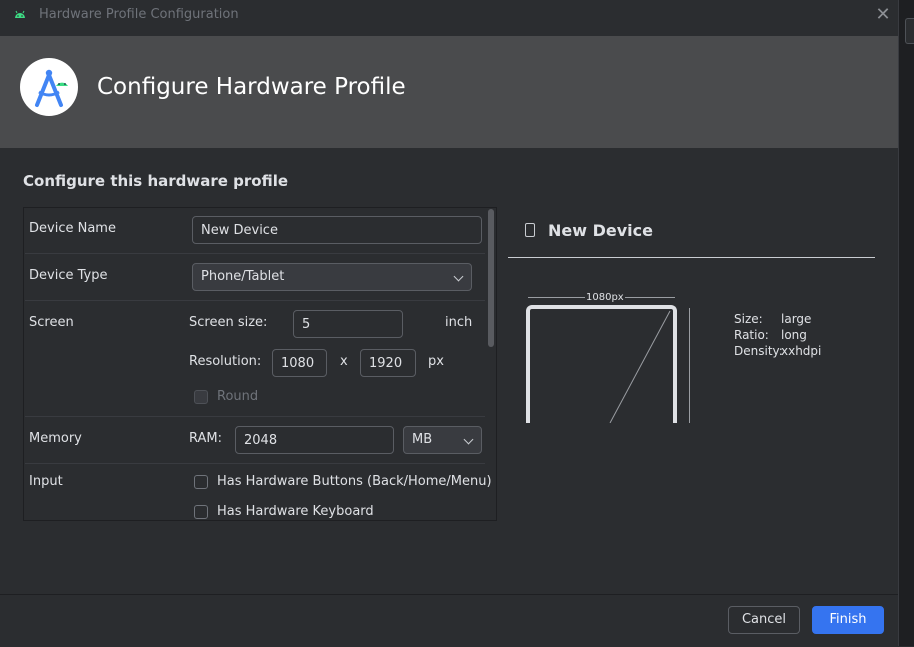  I want to click on device-type-dropdown: Phone/Tablet, so click(332, 277).